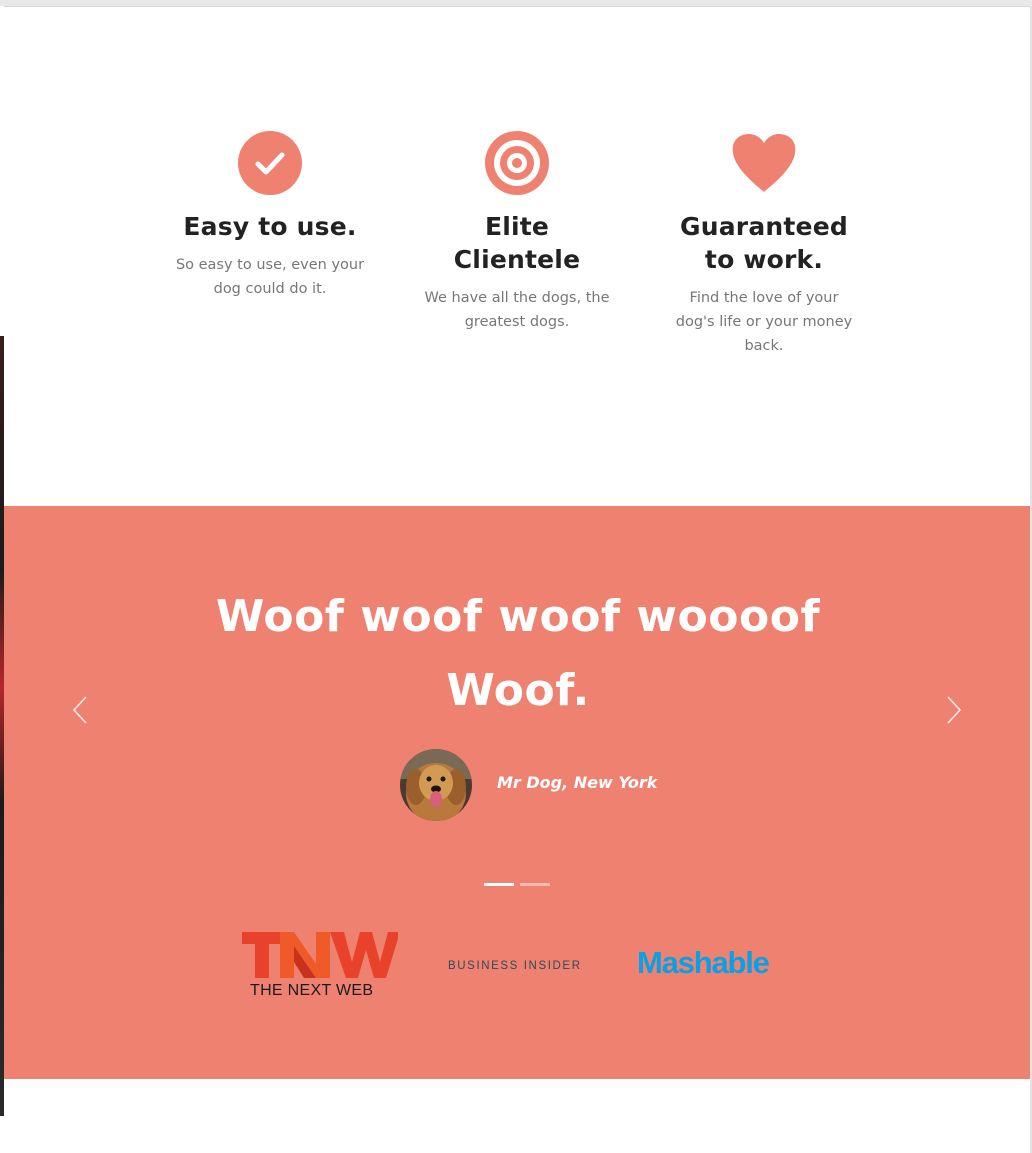 This screenshot has width=1032, height=1153. Describe the element at coordinates (518, 653) in the screenshot. I see `testimonial-quote: Woof woof woof woooof Woof.` at that location.